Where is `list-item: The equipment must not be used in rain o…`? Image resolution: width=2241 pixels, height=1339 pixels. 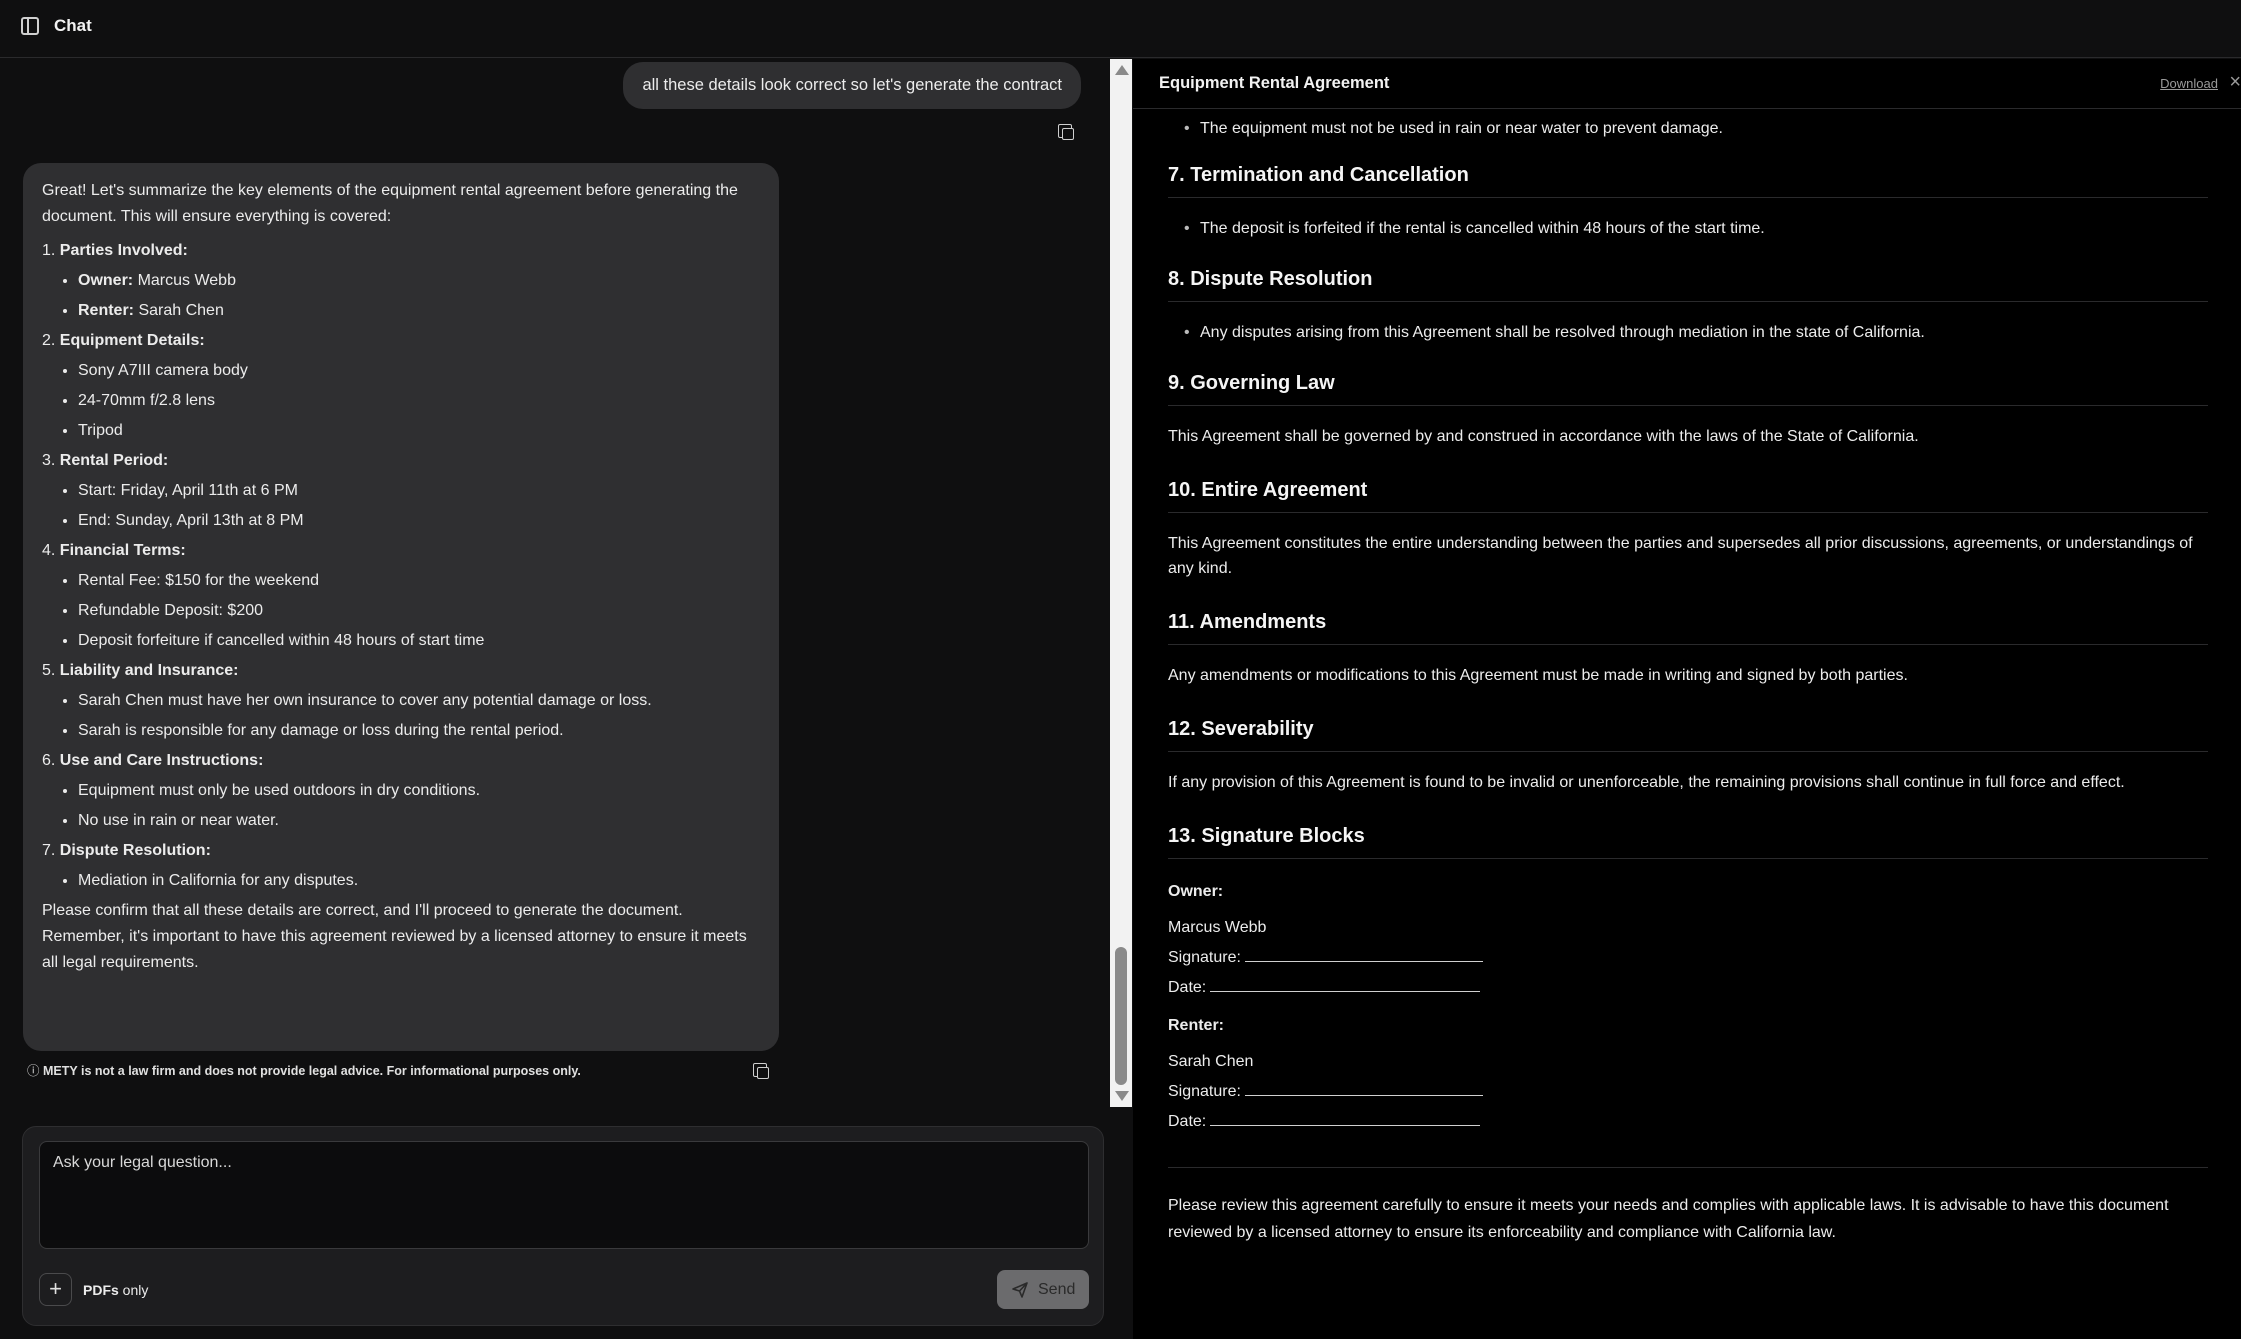
list-item: The equipment must not be used in rain o… is located at coordinates (1688, 129).